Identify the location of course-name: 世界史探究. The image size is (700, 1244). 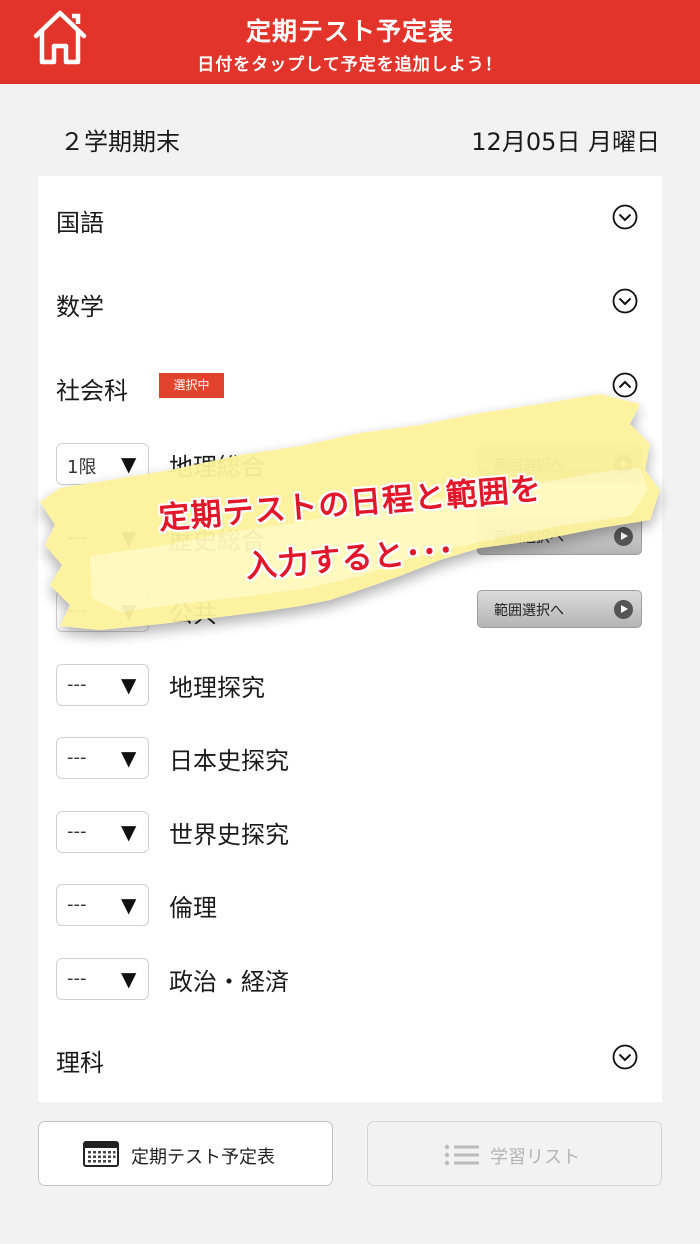
(229, 835).